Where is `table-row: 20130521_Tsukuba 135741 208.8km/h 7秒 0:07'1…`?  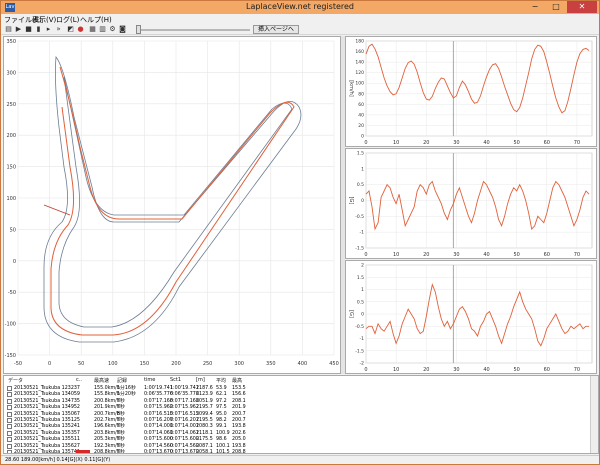 table-row: 20130521_Tsukuba 135741 208.8km/h 7秒 0:07'1… is located at coordinates (297, 451).